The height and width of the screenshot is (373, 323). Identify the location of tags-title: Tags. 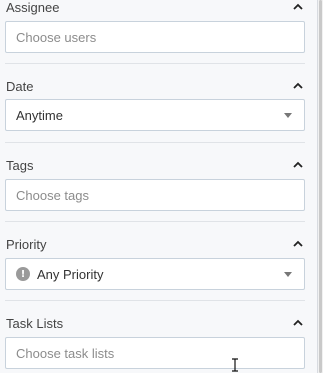
(20, 165).